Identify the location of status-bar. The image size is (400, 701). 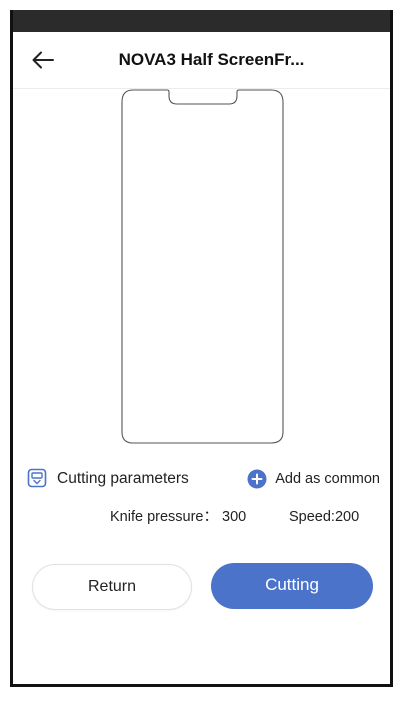
(201, 21).